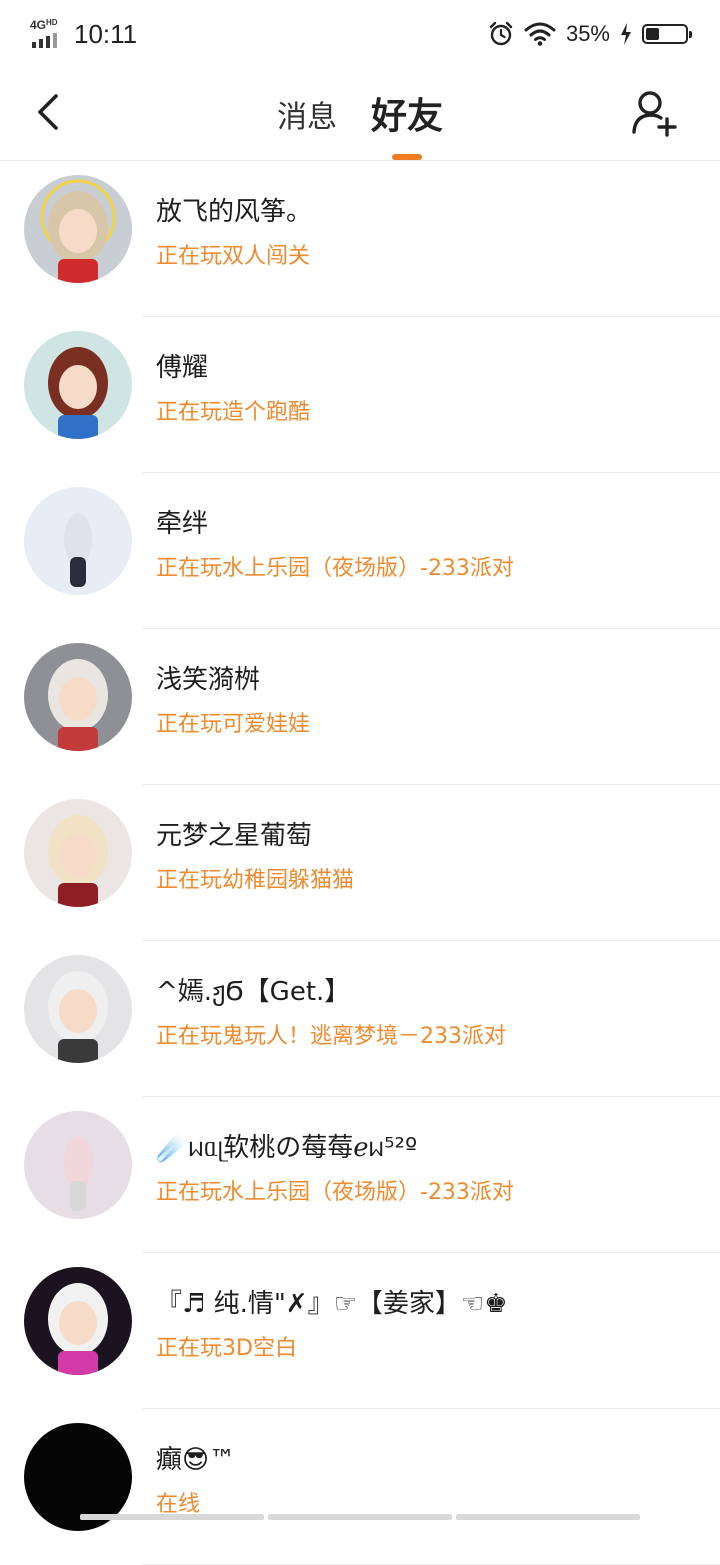  What do you see at coordinates (360, 239) in the screenshot?
I see `friend-list-item: 放飞的风筝。正在玩双人闯关` at bounding box center [360, 239].